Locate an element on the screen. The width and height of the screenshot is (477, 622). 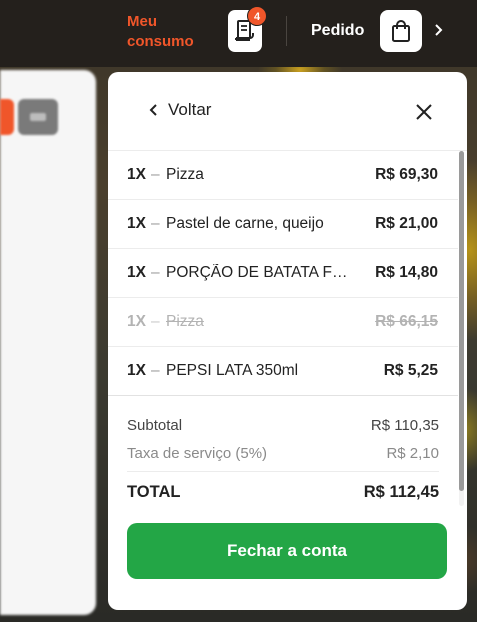
list-item-cancelled: 1X – Pizza R$ 66,15 is located at coordinates (283, 322).